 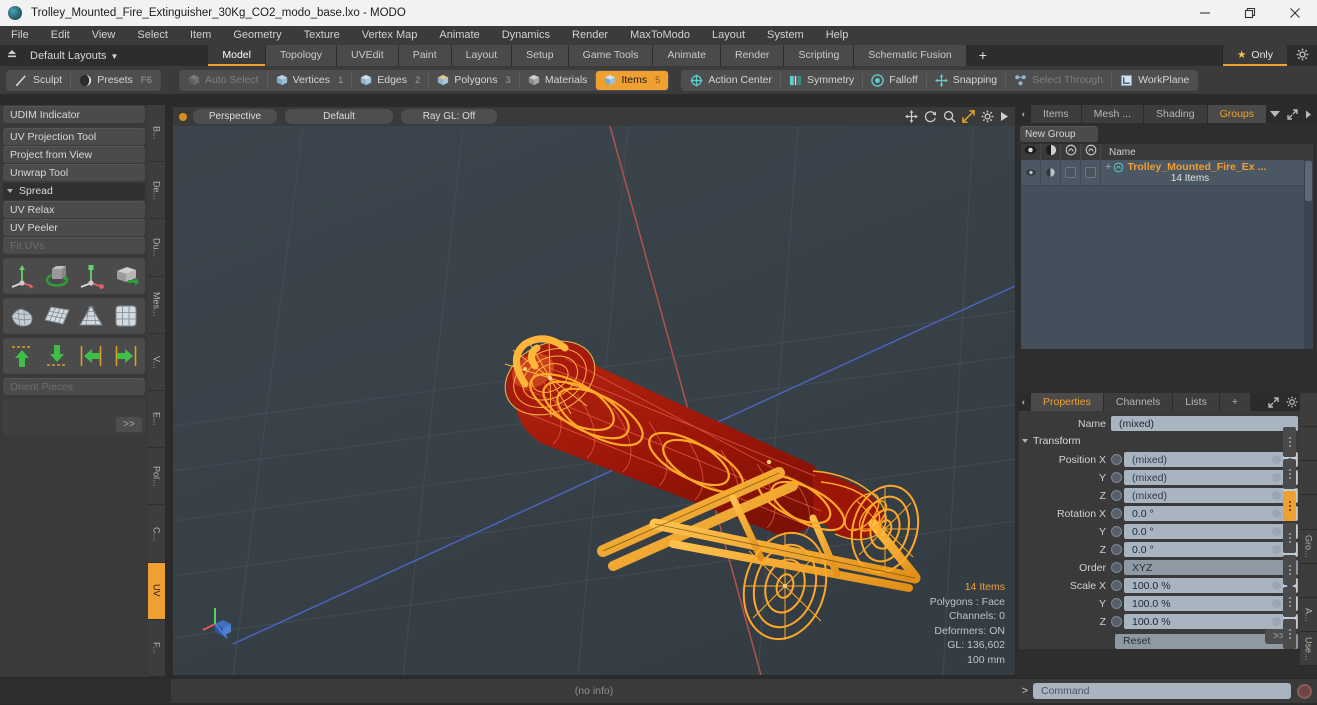 What do you see at coordinates (390, 80) in the screenshot?
I see `edges-button: Edges 2` at bounding box center [390, 80].